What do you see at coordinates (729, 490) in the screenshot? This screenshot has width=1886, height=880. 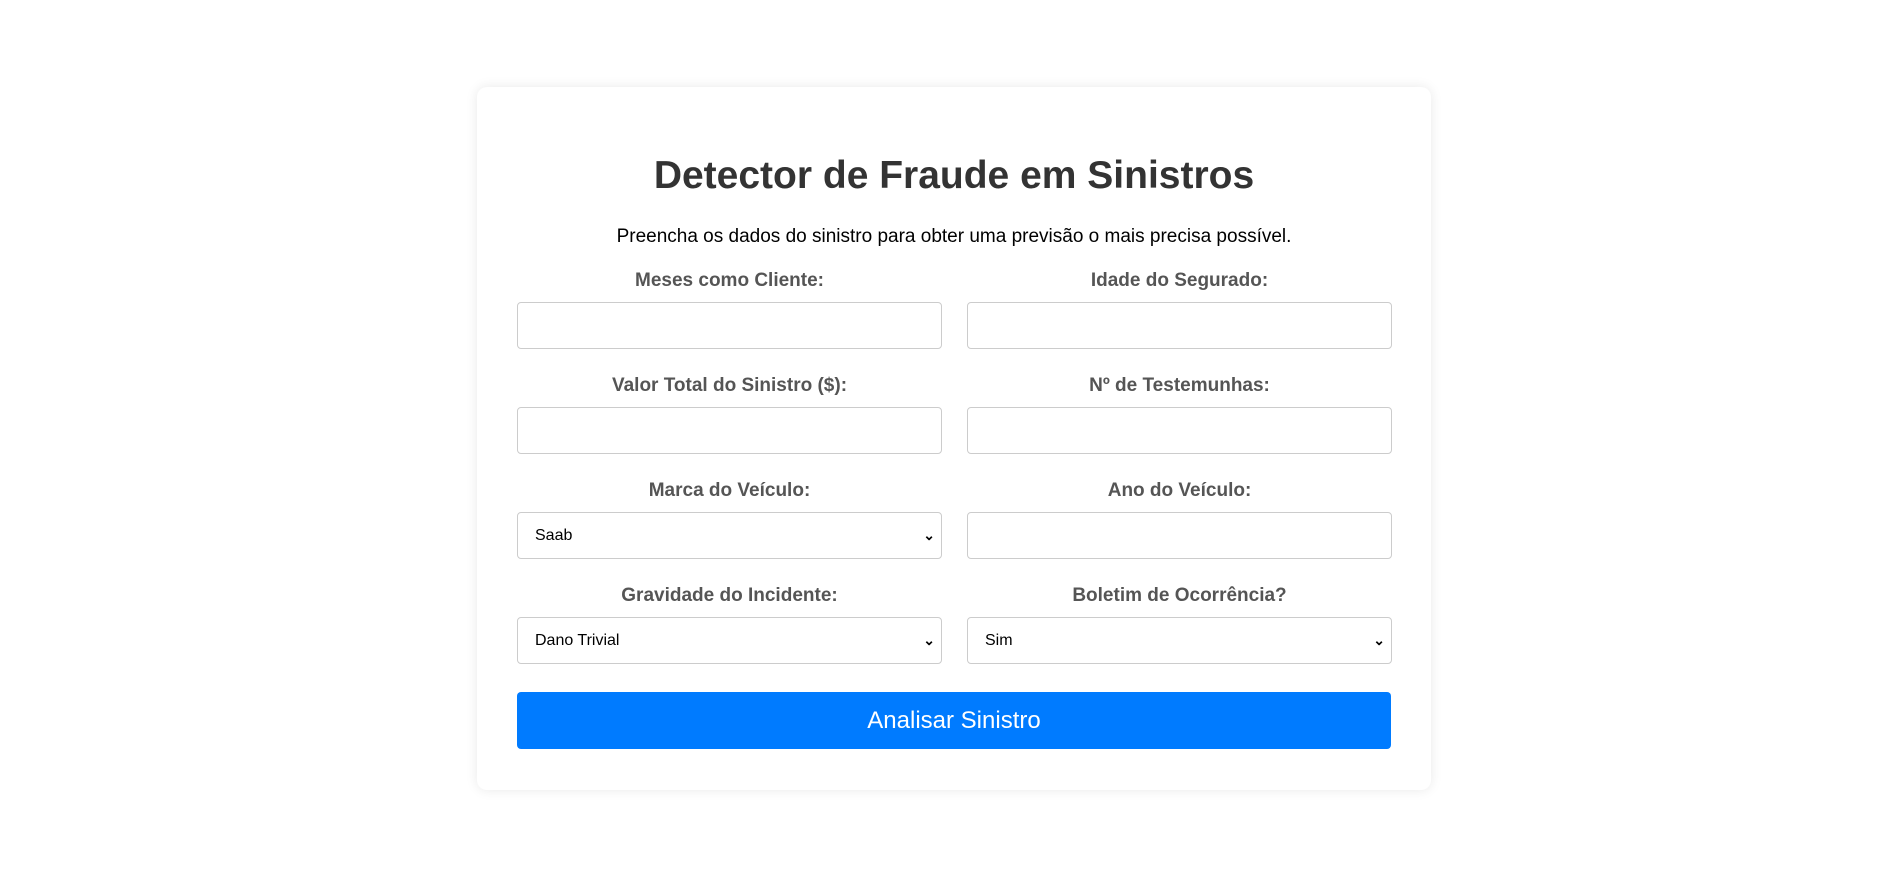 I see `field-label: Marca do Veículo:` at bounding box center [729, 490].